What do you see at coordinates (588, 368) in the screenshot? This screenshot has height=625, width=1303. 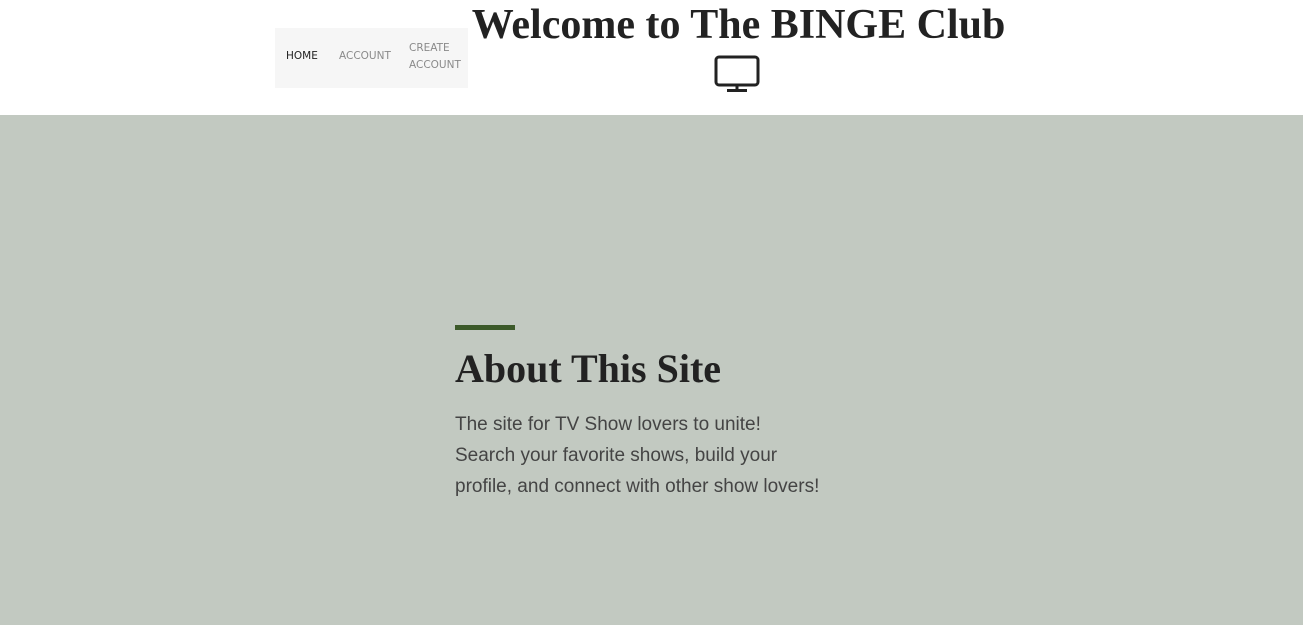 I see `about-heading: About This Site` at bounding box center [588, 368].